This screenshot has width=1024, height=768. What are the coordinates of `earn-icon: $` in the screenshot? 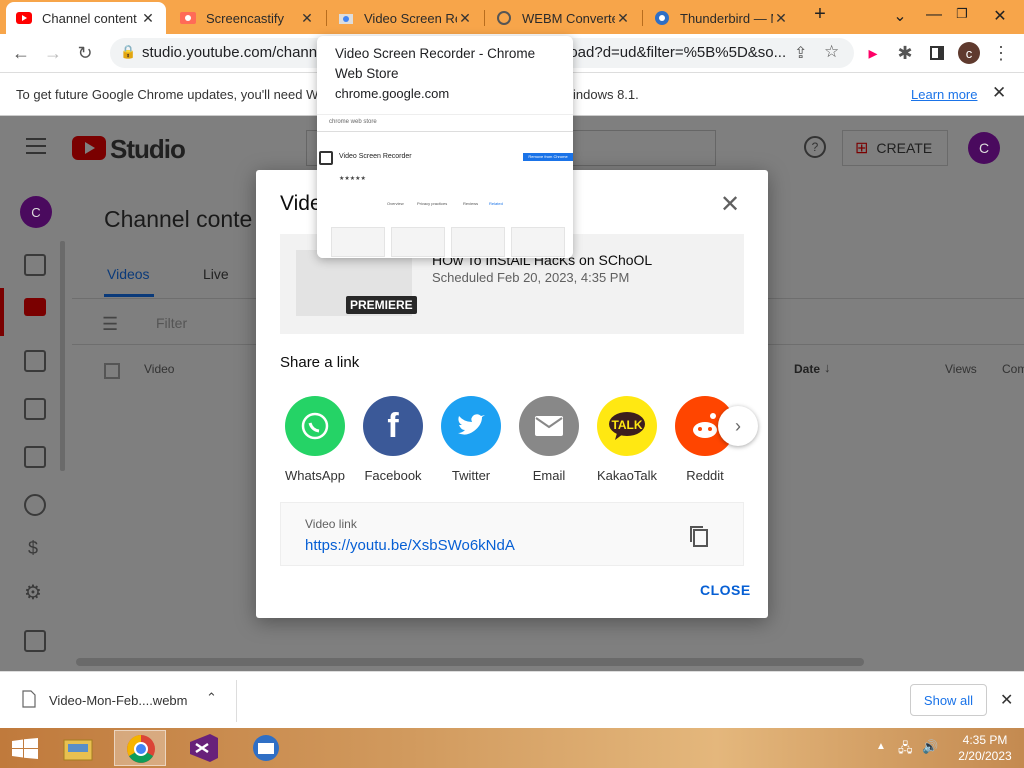 It's located at (33, 548).